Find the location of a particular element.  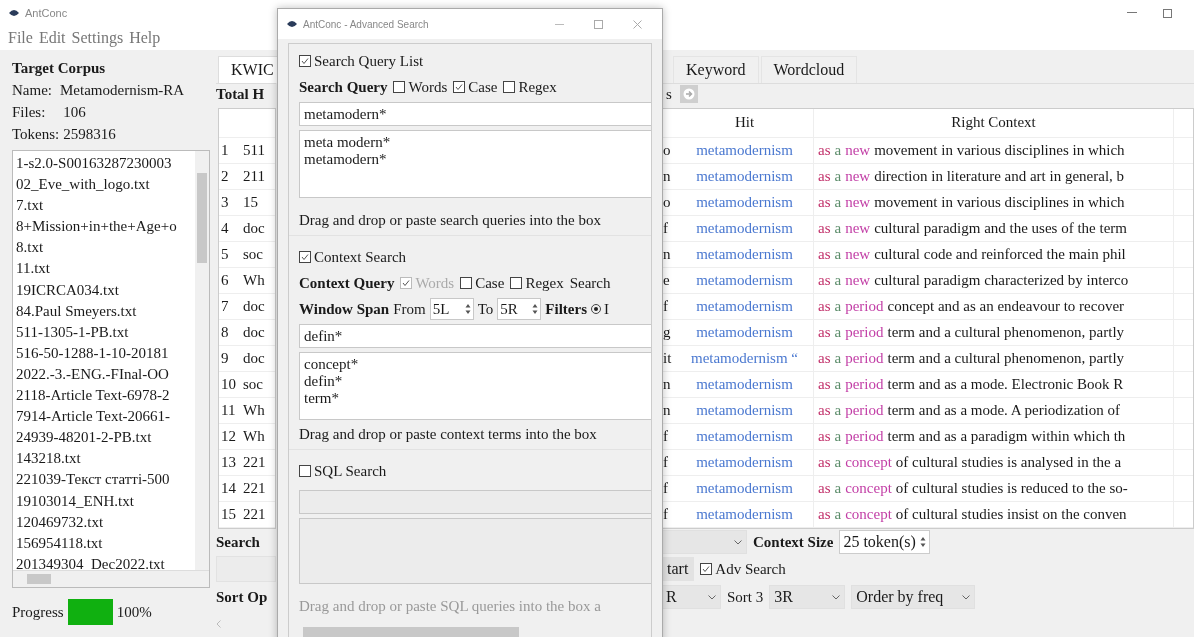

field-label: Files: is located at coordinates (29, 112).